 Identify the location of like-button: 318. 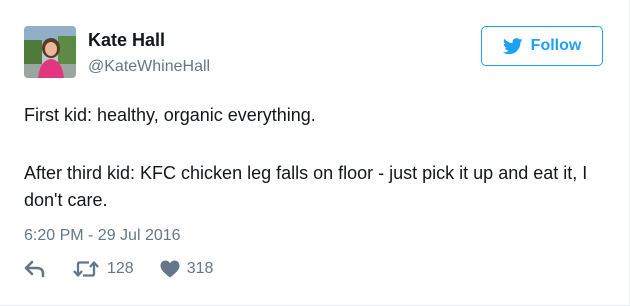
(187, 269).